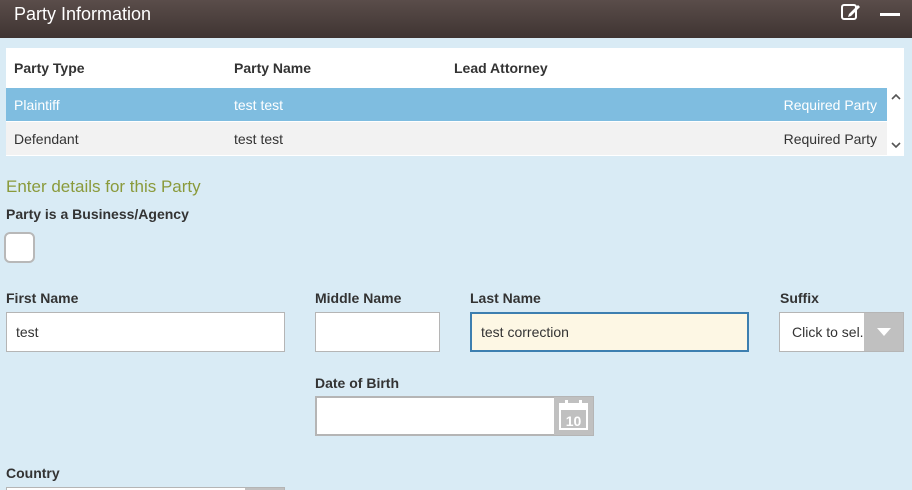 The width and height of the screenshot is (912, 490). I want to click on first-name-label: First Name, so click(42, 298).